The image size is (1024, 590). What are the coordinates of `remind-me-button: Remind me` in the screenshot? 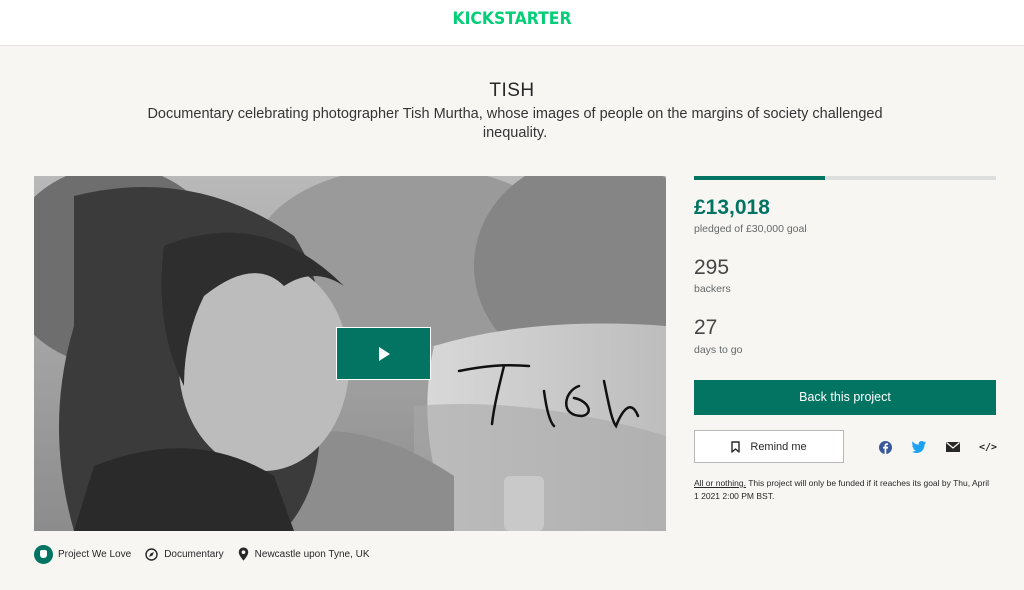 It's located at (769, 446).